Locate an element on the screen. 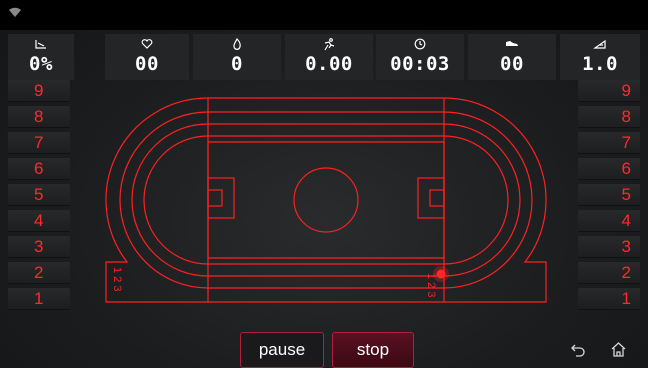 The height and width of the screenshot is (368, 648). right-level-4: 4 is located at coordinates (609, 221).